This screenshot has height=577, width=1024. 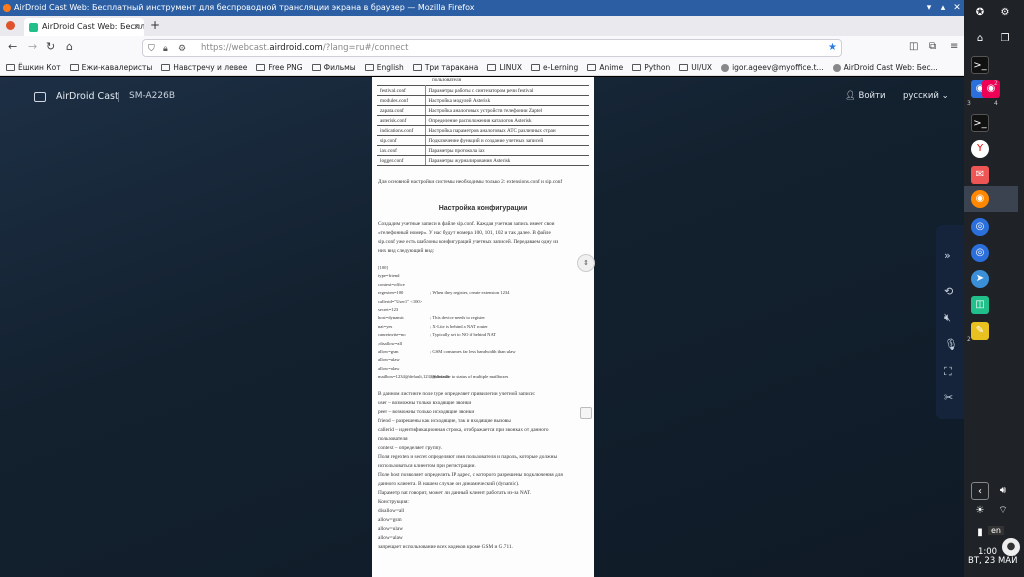 What do you see at coordinates (980, 175) in the screenshot?
I see `chat-icon: ✉` at bounding box center [980, 175].